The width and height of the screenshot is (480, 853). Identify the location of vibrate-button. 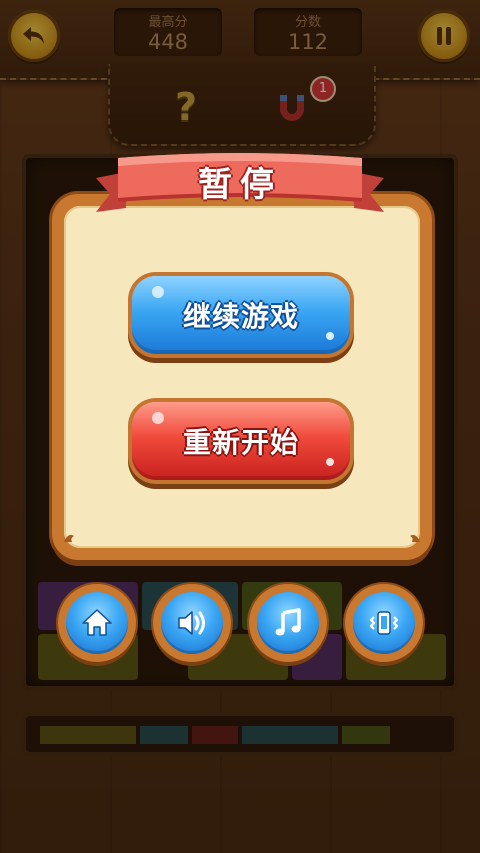
(384, 623).